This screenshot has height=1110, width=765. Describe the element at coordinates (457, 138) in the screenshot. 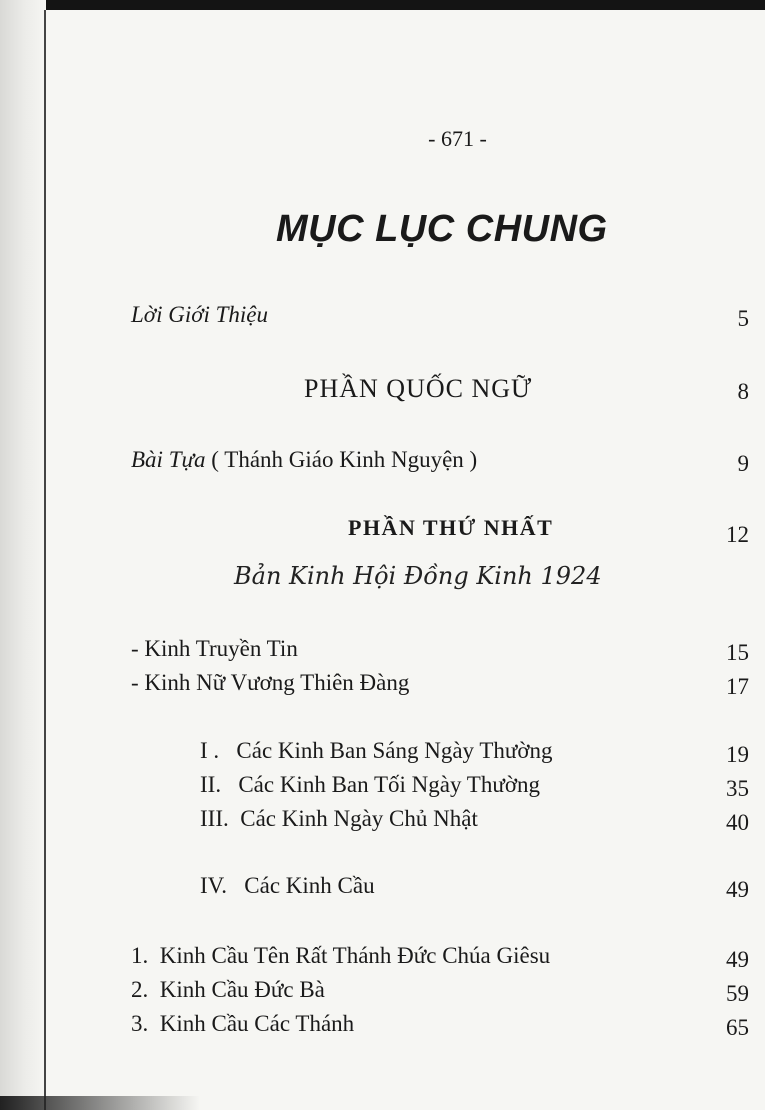

I see `page-number: - 671 -` at that location.